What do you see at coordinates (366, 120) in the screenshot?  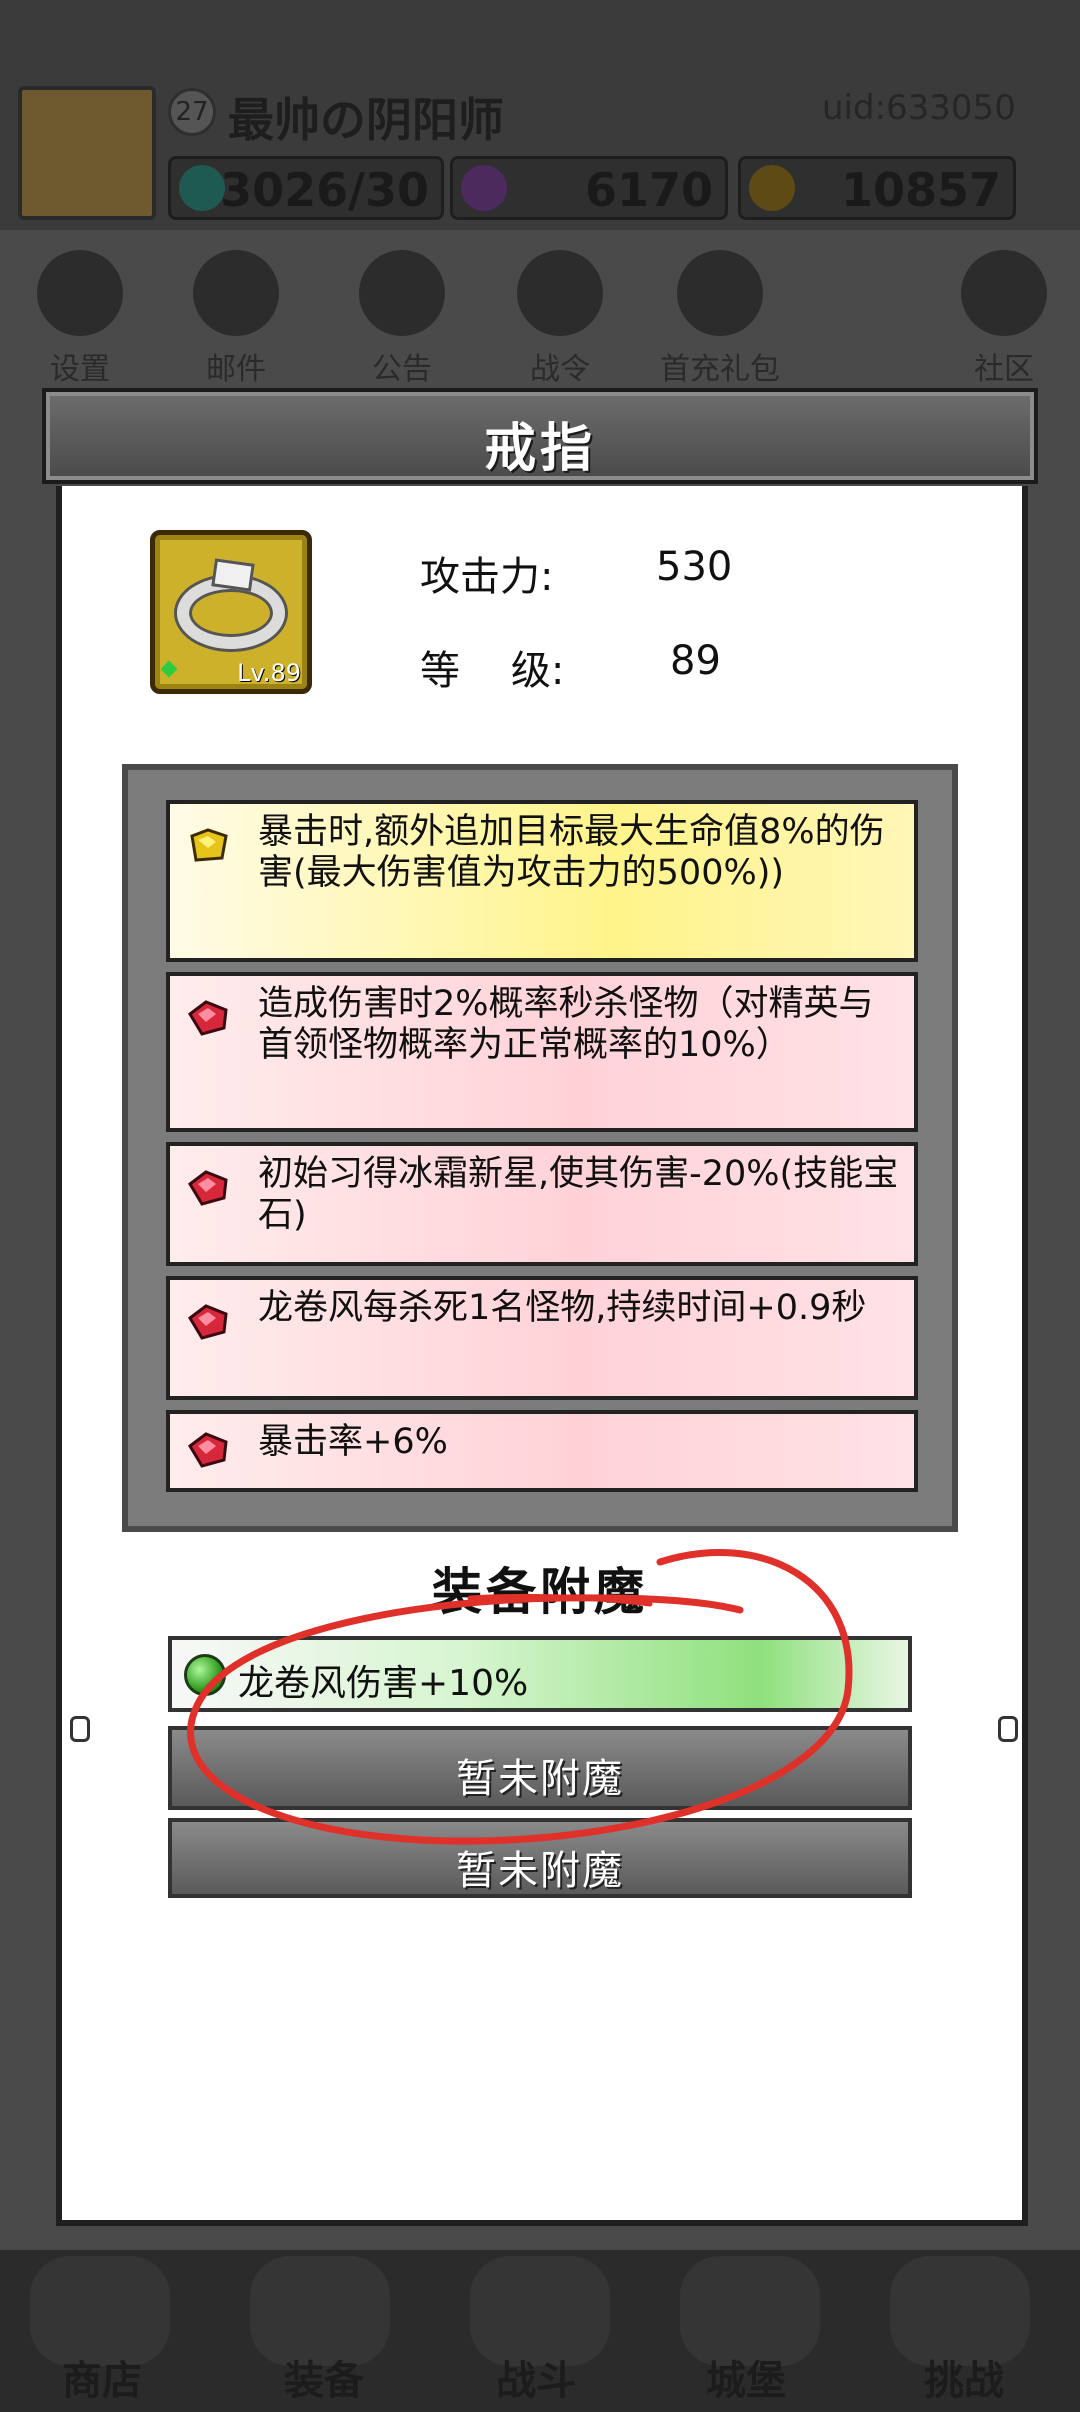 I see `player-name: 最帅の阴阳师` at bounding box center [366, 120].